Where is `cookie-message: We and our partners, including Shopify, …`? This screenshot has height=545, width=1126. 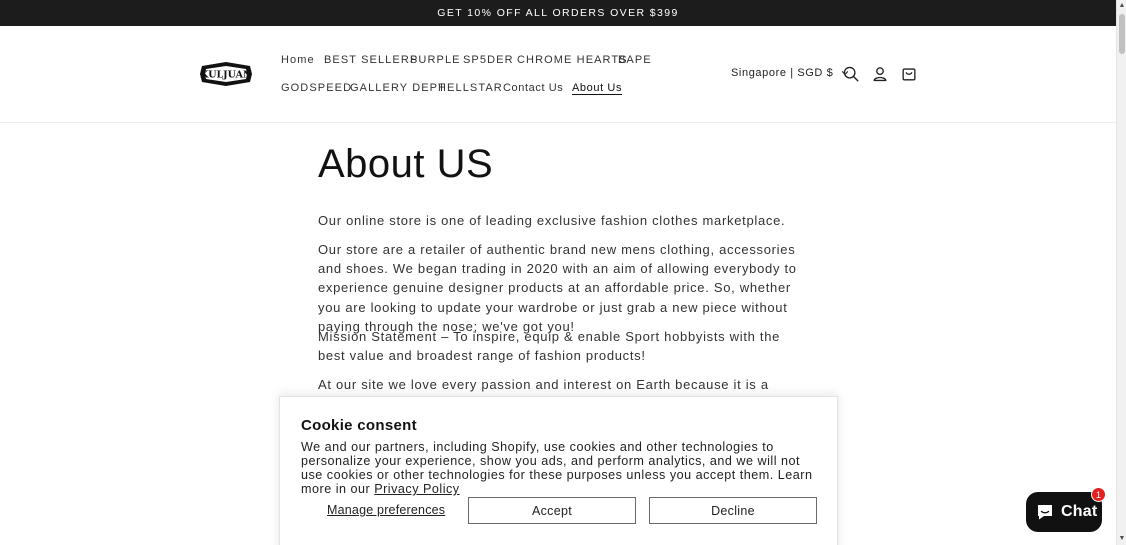
cookie-message: We and our partners, including Shopify, … is located at coordinates (561, 468).